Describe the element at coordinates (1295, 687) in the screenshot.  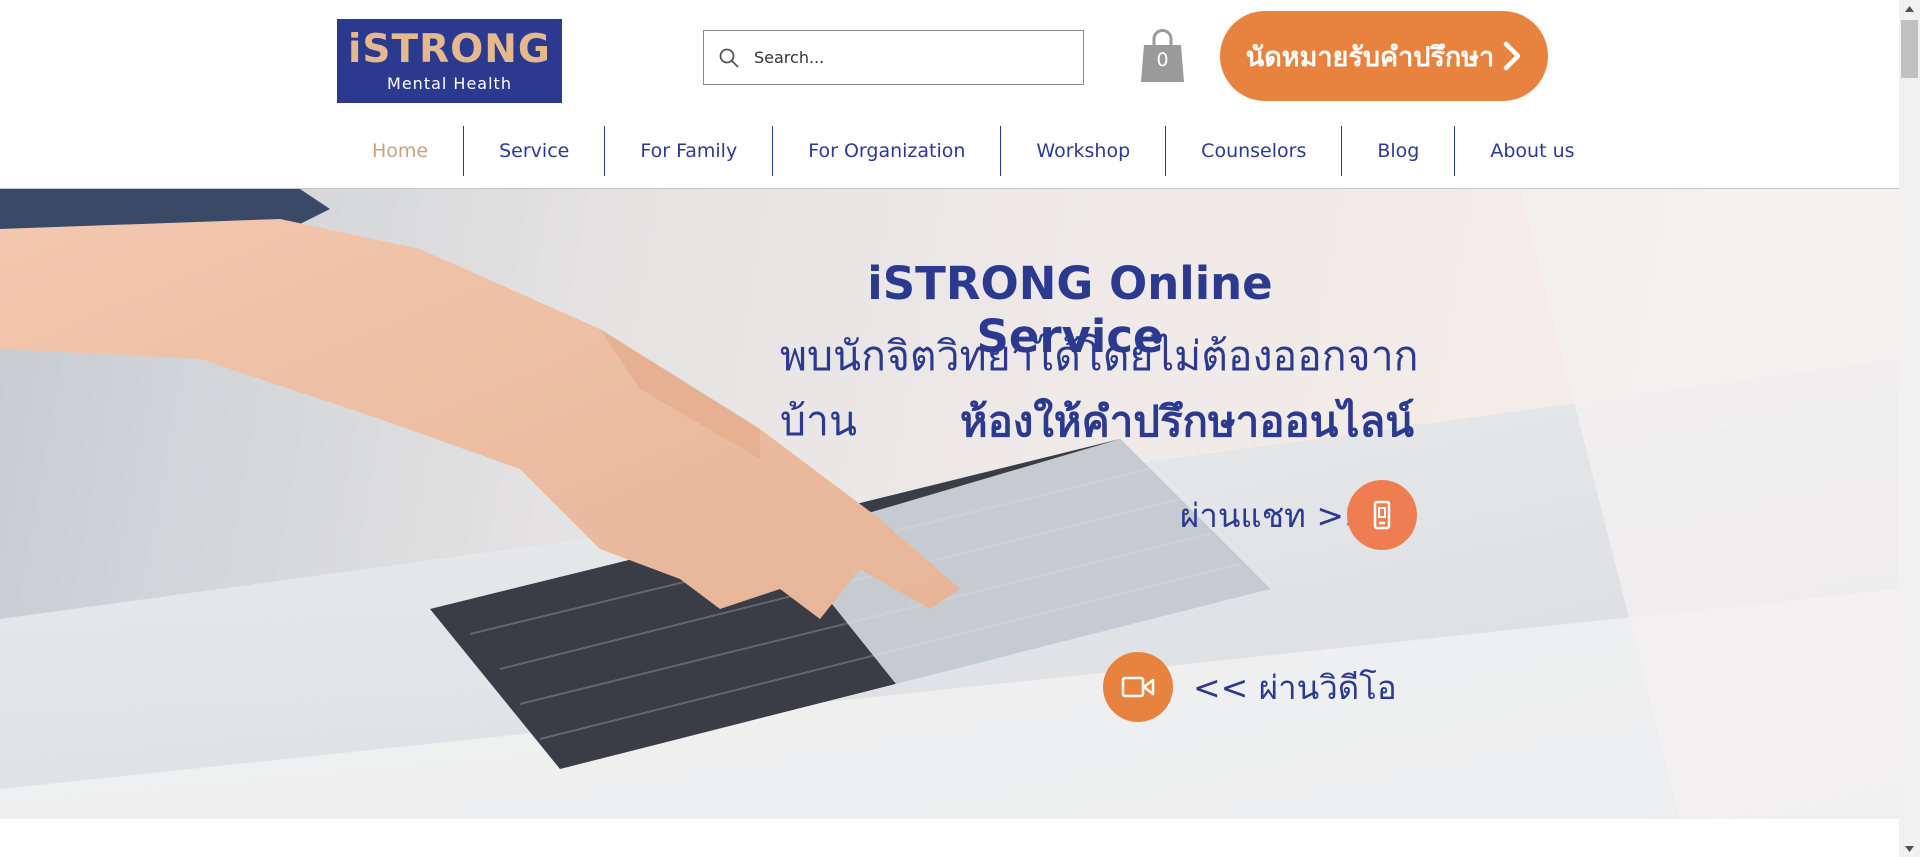
I see `video-link: << ผ่านวิดีโอ` at that location.